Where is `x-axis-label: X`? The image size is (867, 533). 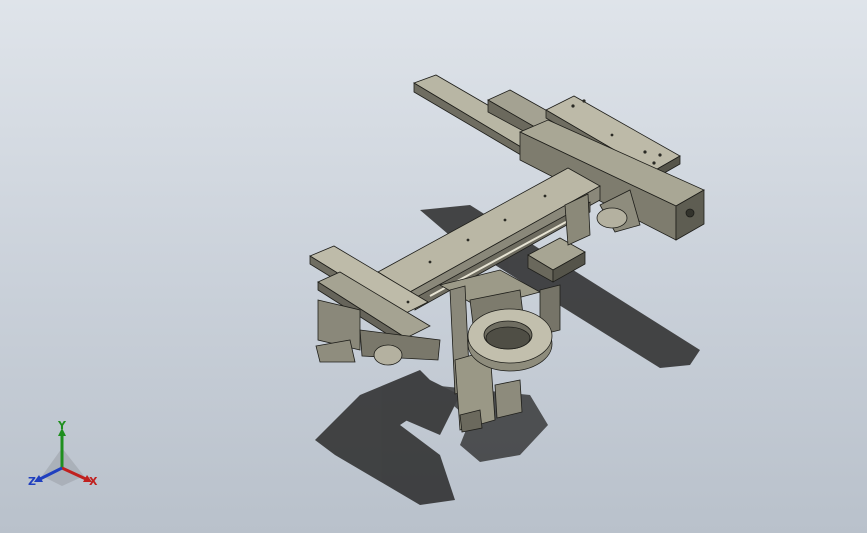 x-axis-label: X is located at coordinates (93, 481).